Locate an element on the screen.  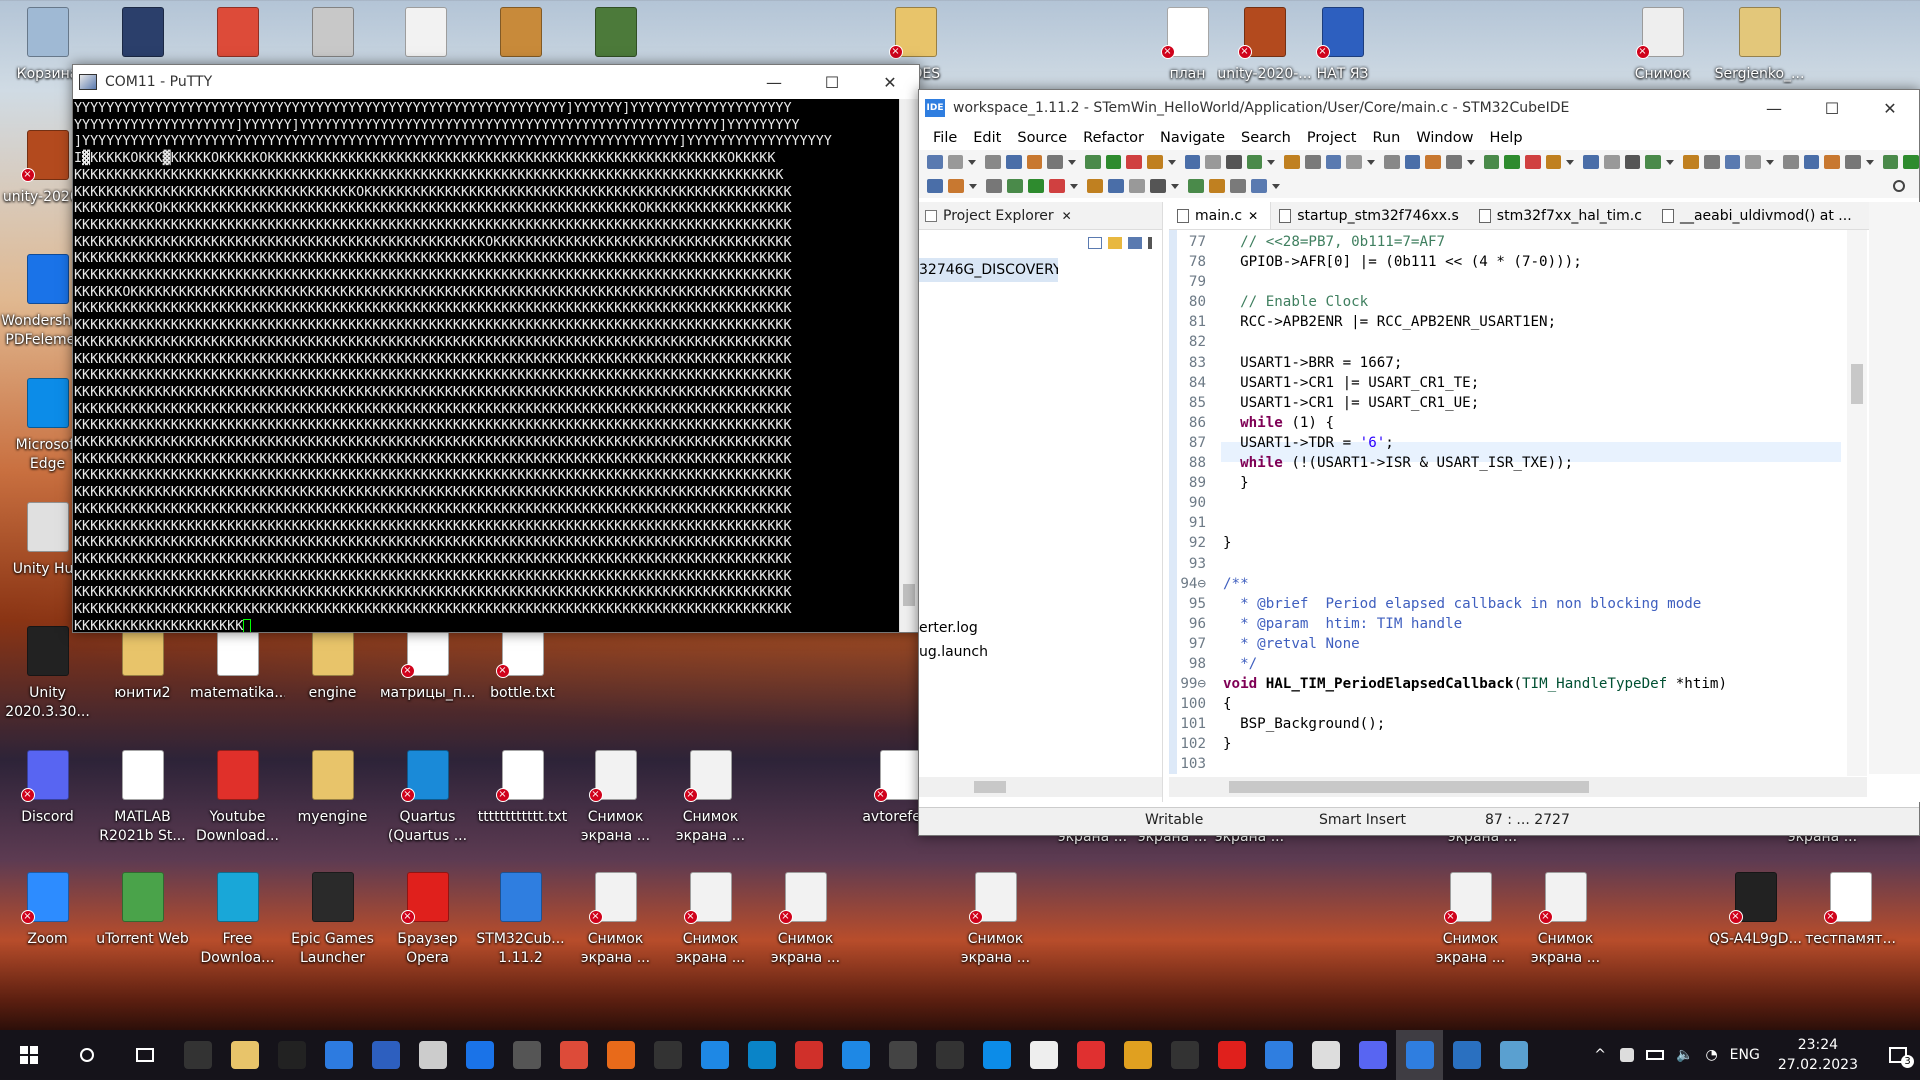
taskbar-app-map is located at coordinates (1090, 1055).